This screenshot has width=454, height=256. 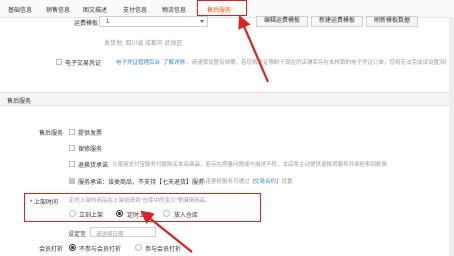 I want to click on arrow-to-scheduled-radio, so click(x=166, y=231).